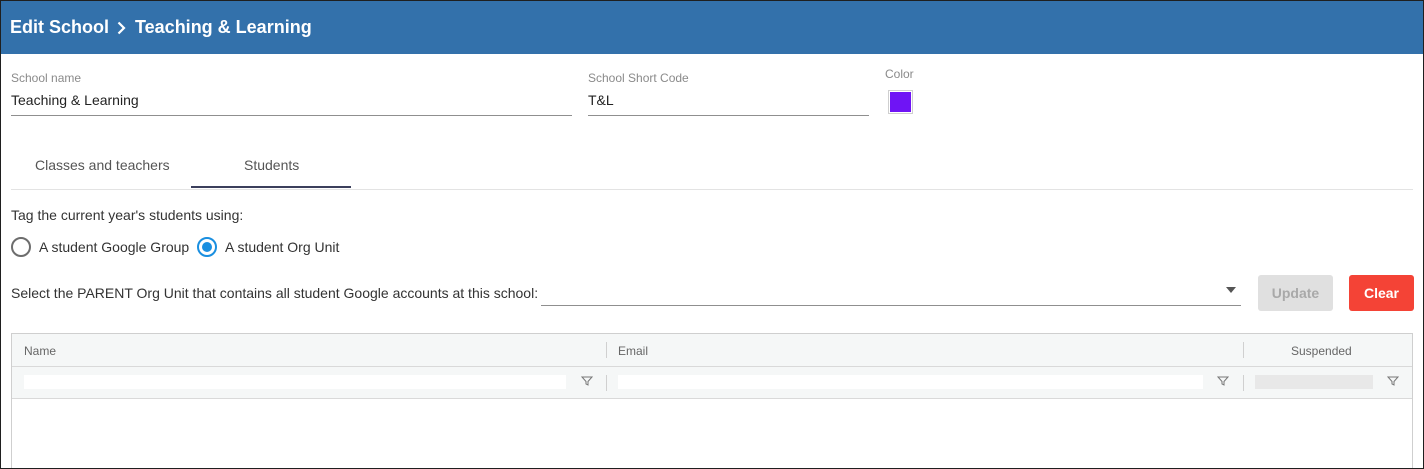 Image resolution: width=1424 pixels, height=469 pixels. What do you see at coordinates (712, 350) in the screenshot?
I see `grid-header-row: Name Email Suspended` at bounding box center [712, 350].